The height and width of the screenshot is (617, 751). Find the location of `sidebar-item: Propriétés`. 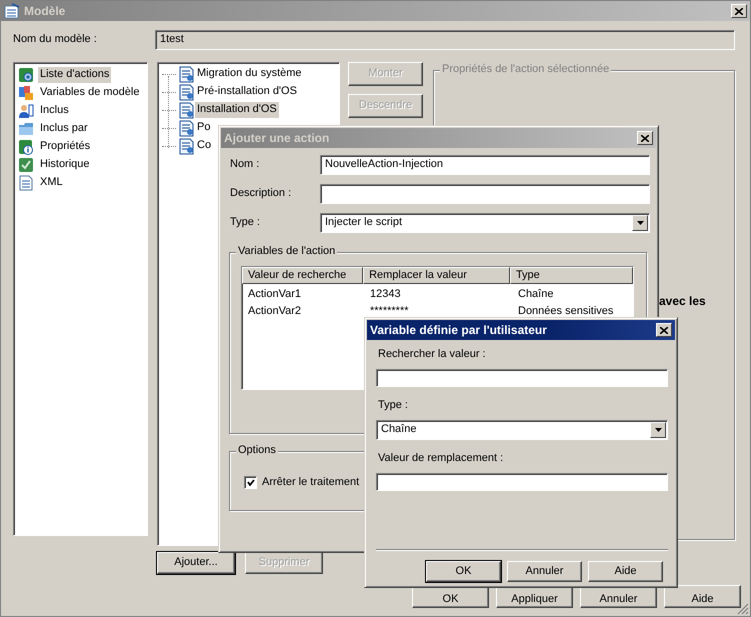

sidebar-item: Propriétés is located at coordinates (65, 147).